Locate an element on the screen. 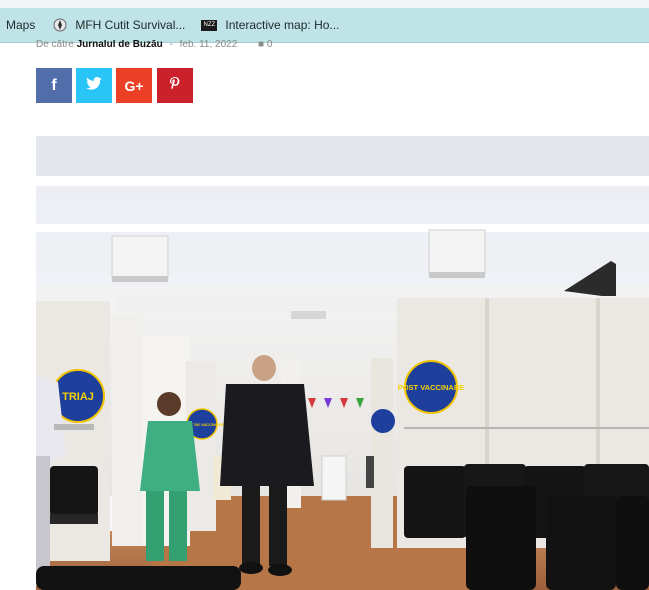 This screenshot has height=590, width=649. nzz-icon: NZZ is located at coordinates (209, 25).